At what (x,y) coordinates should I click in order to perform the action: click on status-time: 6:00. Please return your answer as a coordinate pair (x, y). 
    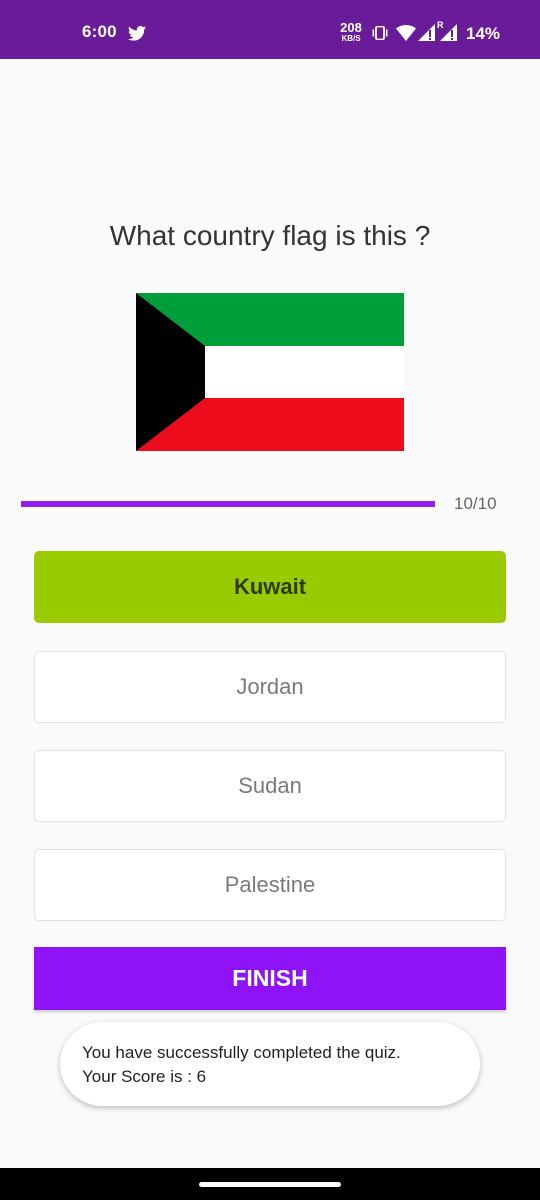
    Looking at the image, I should click on (99, 31).